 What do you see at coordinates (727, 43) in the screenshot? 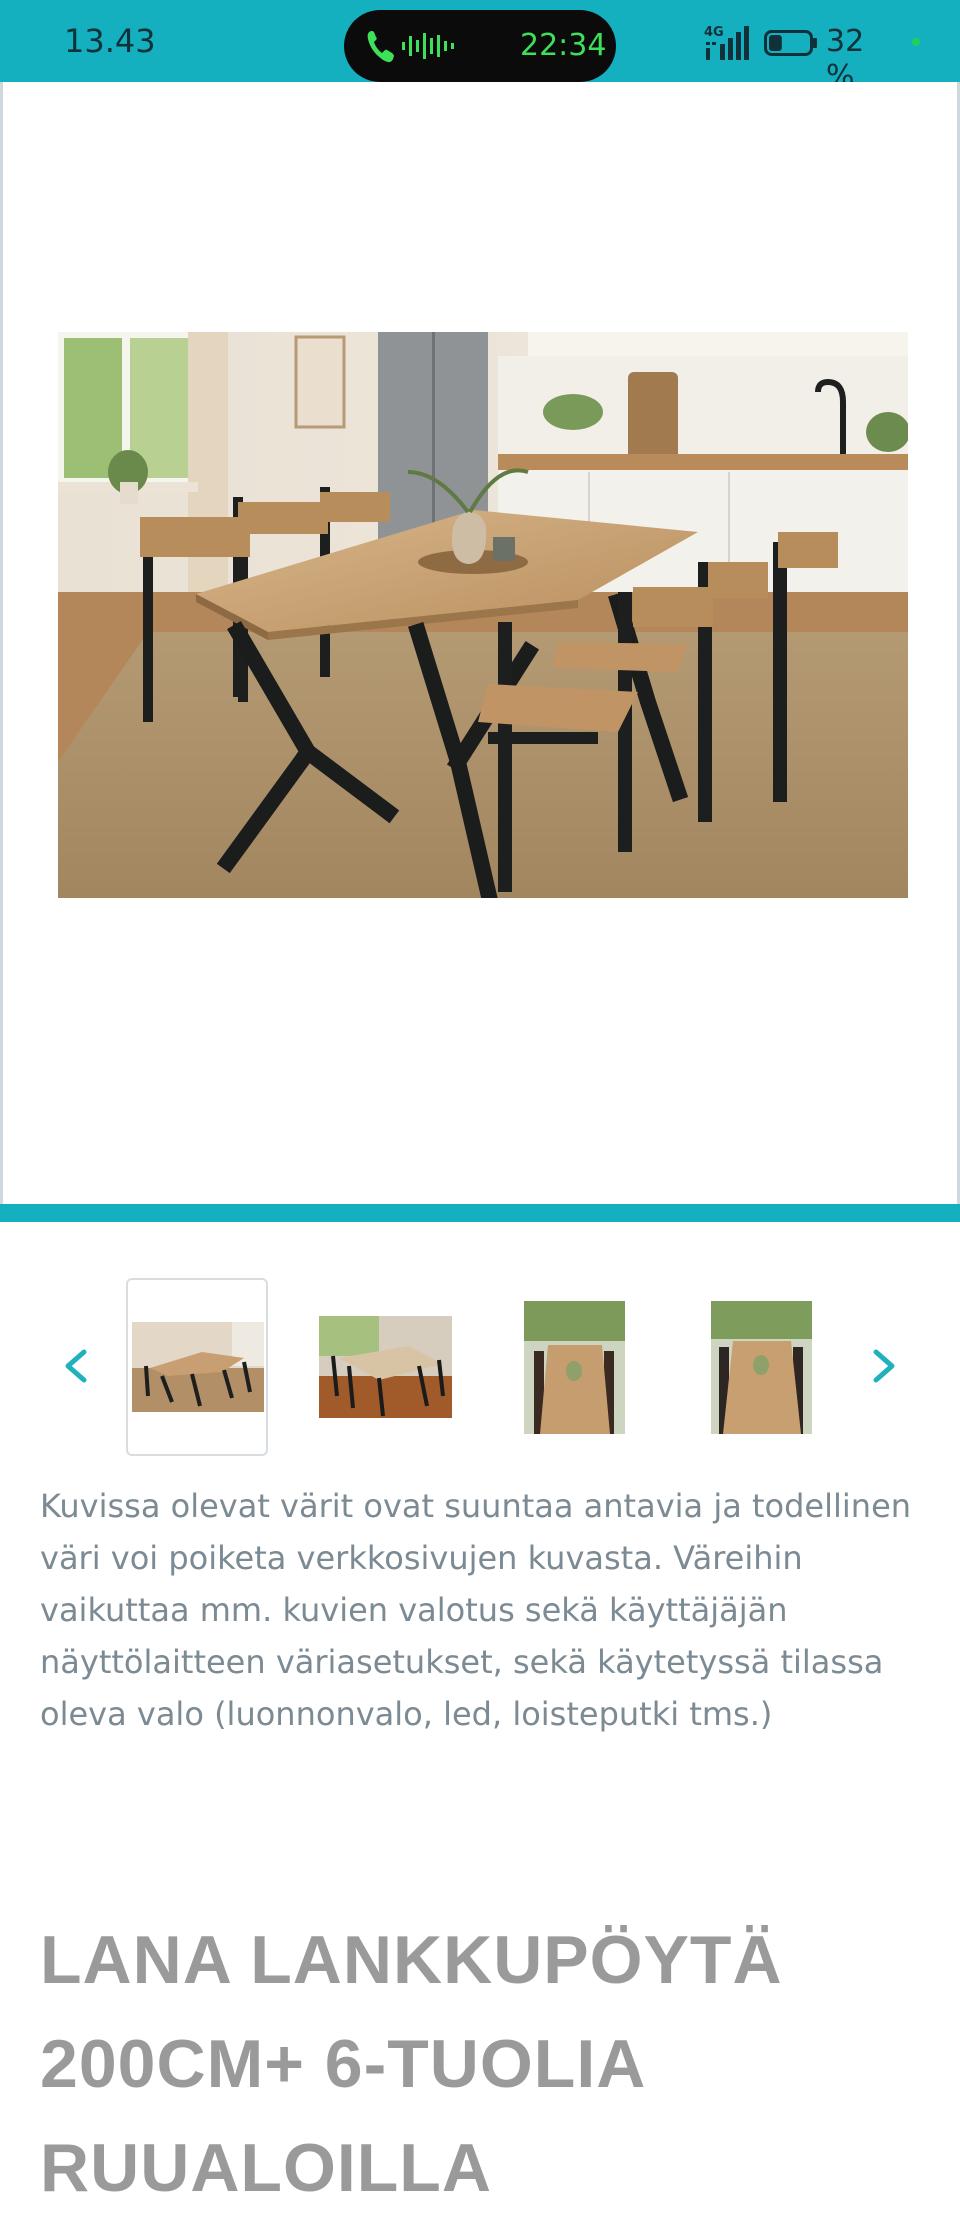
I see `signal-icon` at bounding box center [727, 43].